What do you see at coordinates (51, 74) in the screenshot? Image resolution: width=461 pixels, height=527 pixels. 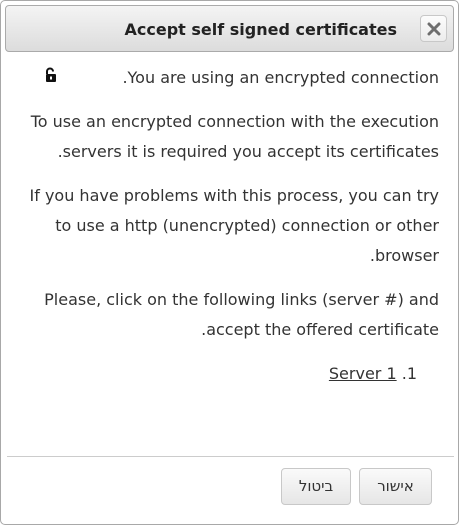 I see `lock-icon` at bounding box center [51, 74].